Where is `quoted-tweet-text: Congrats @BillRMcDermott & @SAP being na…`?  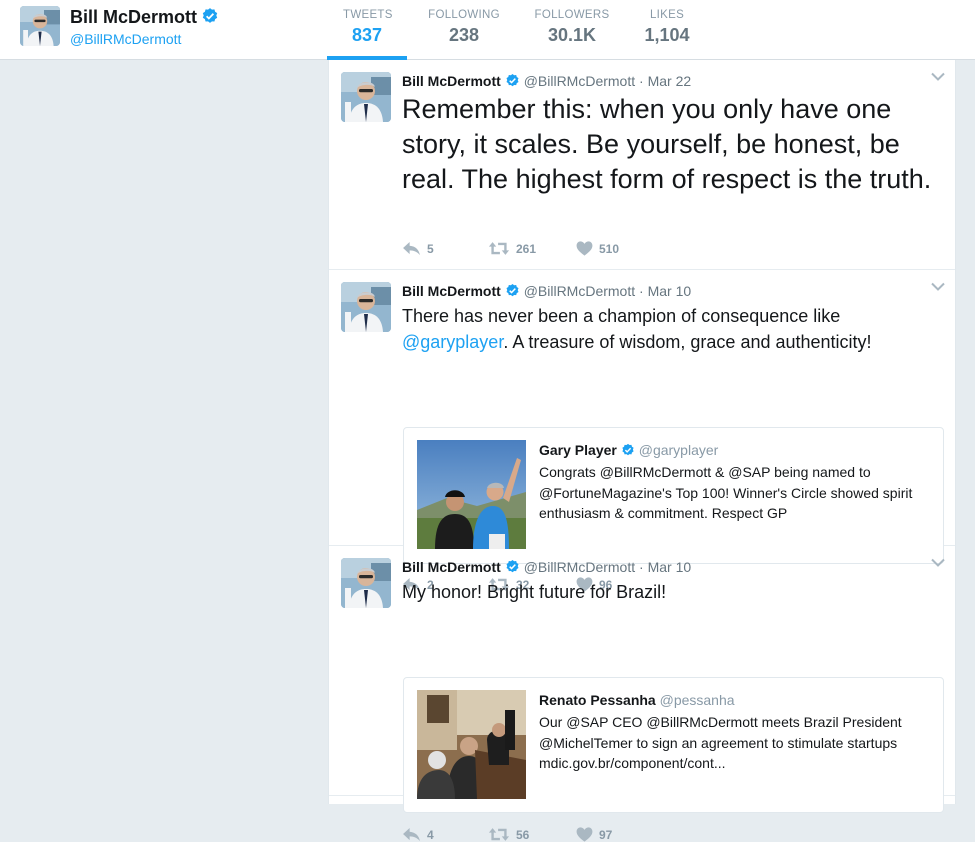
quoted-tweet-text: Congrats @BillRMcDermott & @SAP being na… is located at coordinates (726, 492).